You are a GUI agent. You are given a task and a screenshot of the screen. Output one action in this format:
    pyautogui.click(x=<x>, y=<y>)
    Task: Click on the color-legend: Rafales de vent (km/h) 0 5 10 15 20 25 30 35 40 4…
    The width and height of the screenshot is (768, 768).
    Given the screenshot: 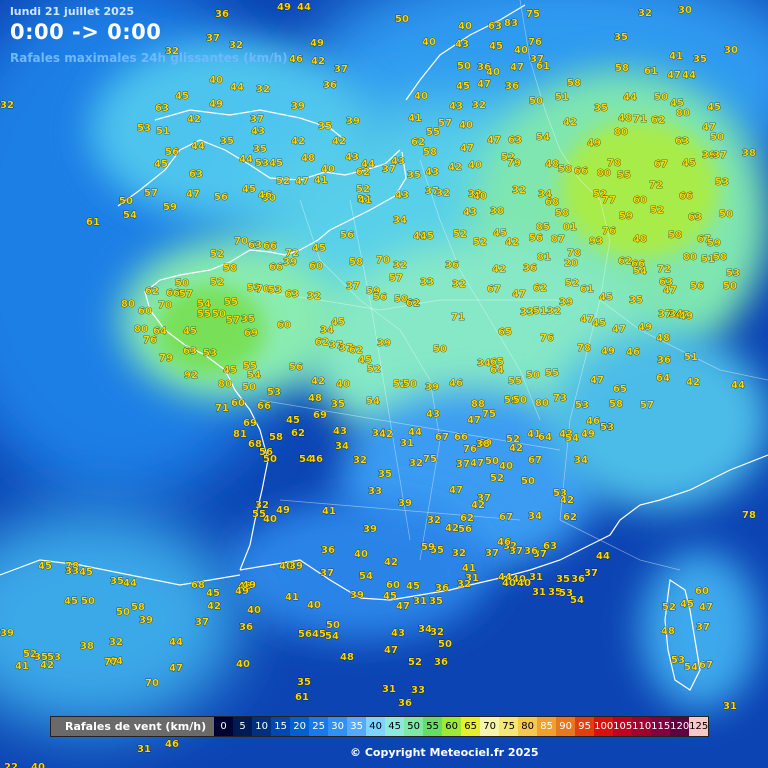 What is the action you would take?
    pyautogui.click(x=380, y=726)
    